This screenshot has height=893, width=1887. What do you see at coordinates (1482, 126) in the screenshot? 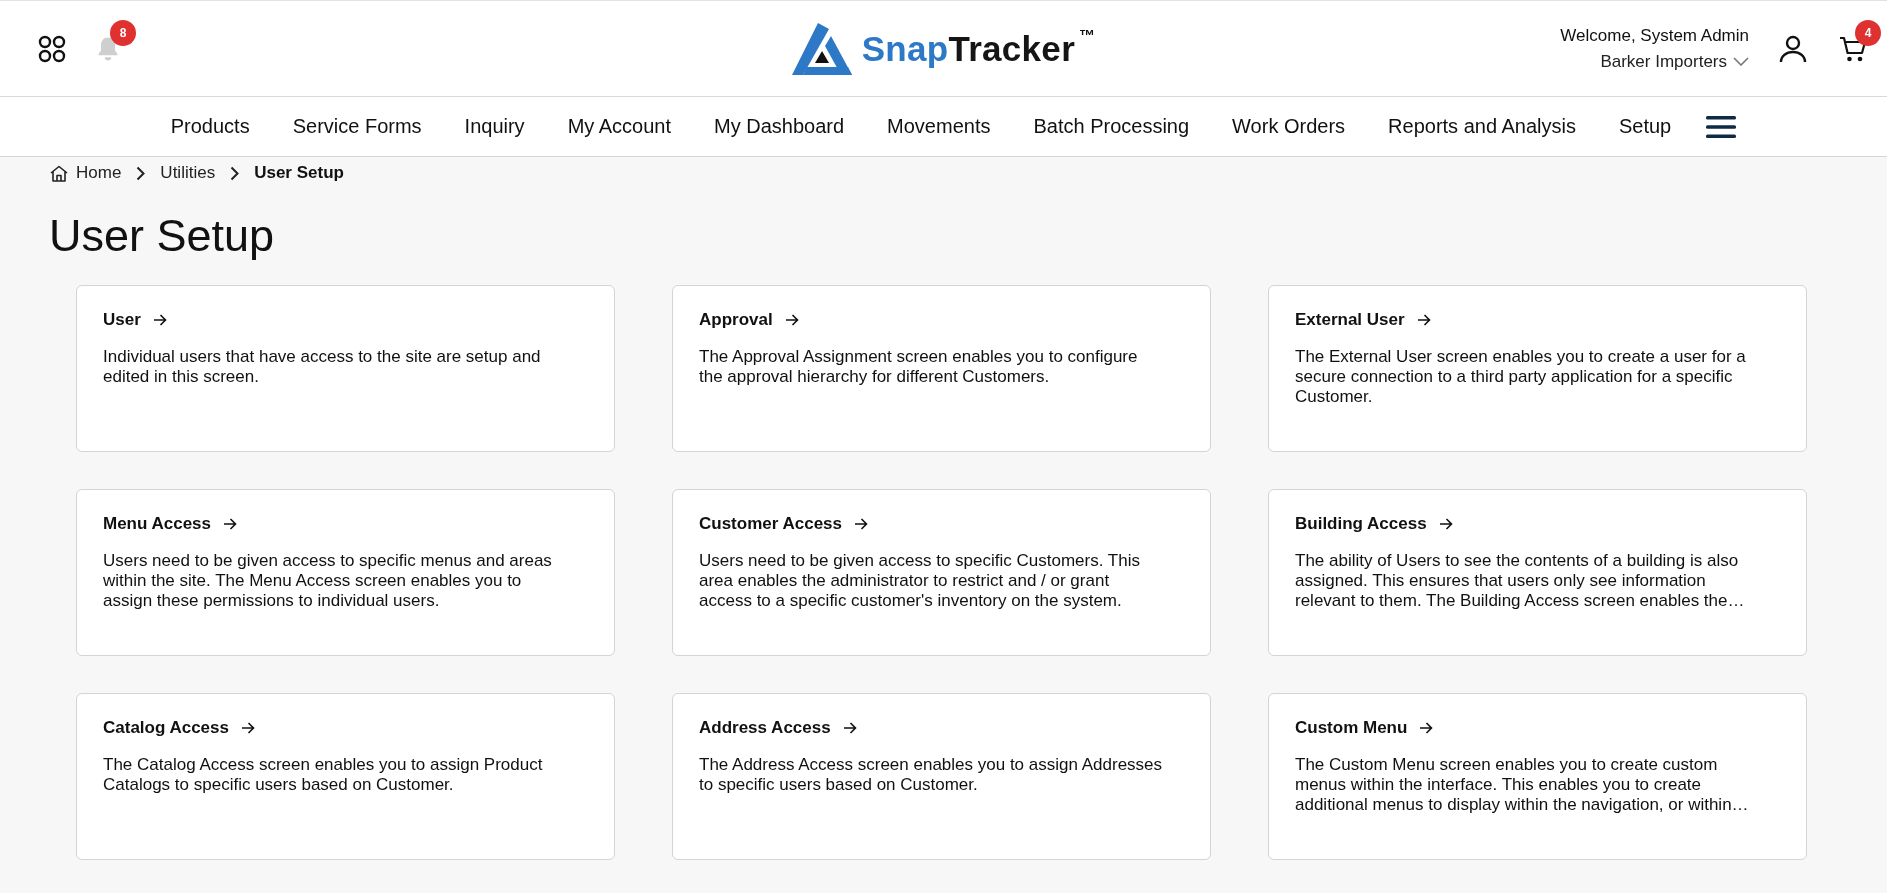
I see `nav-link: Reports and Analysis` at bounding box center [1482, 126].